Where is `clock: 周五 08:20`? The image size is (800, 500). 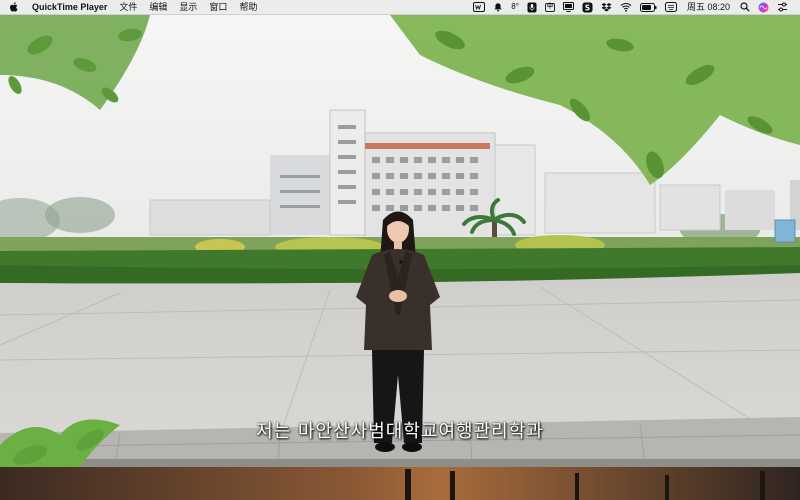 clock: 周五 08:20 is located at coordinates (708, 7).